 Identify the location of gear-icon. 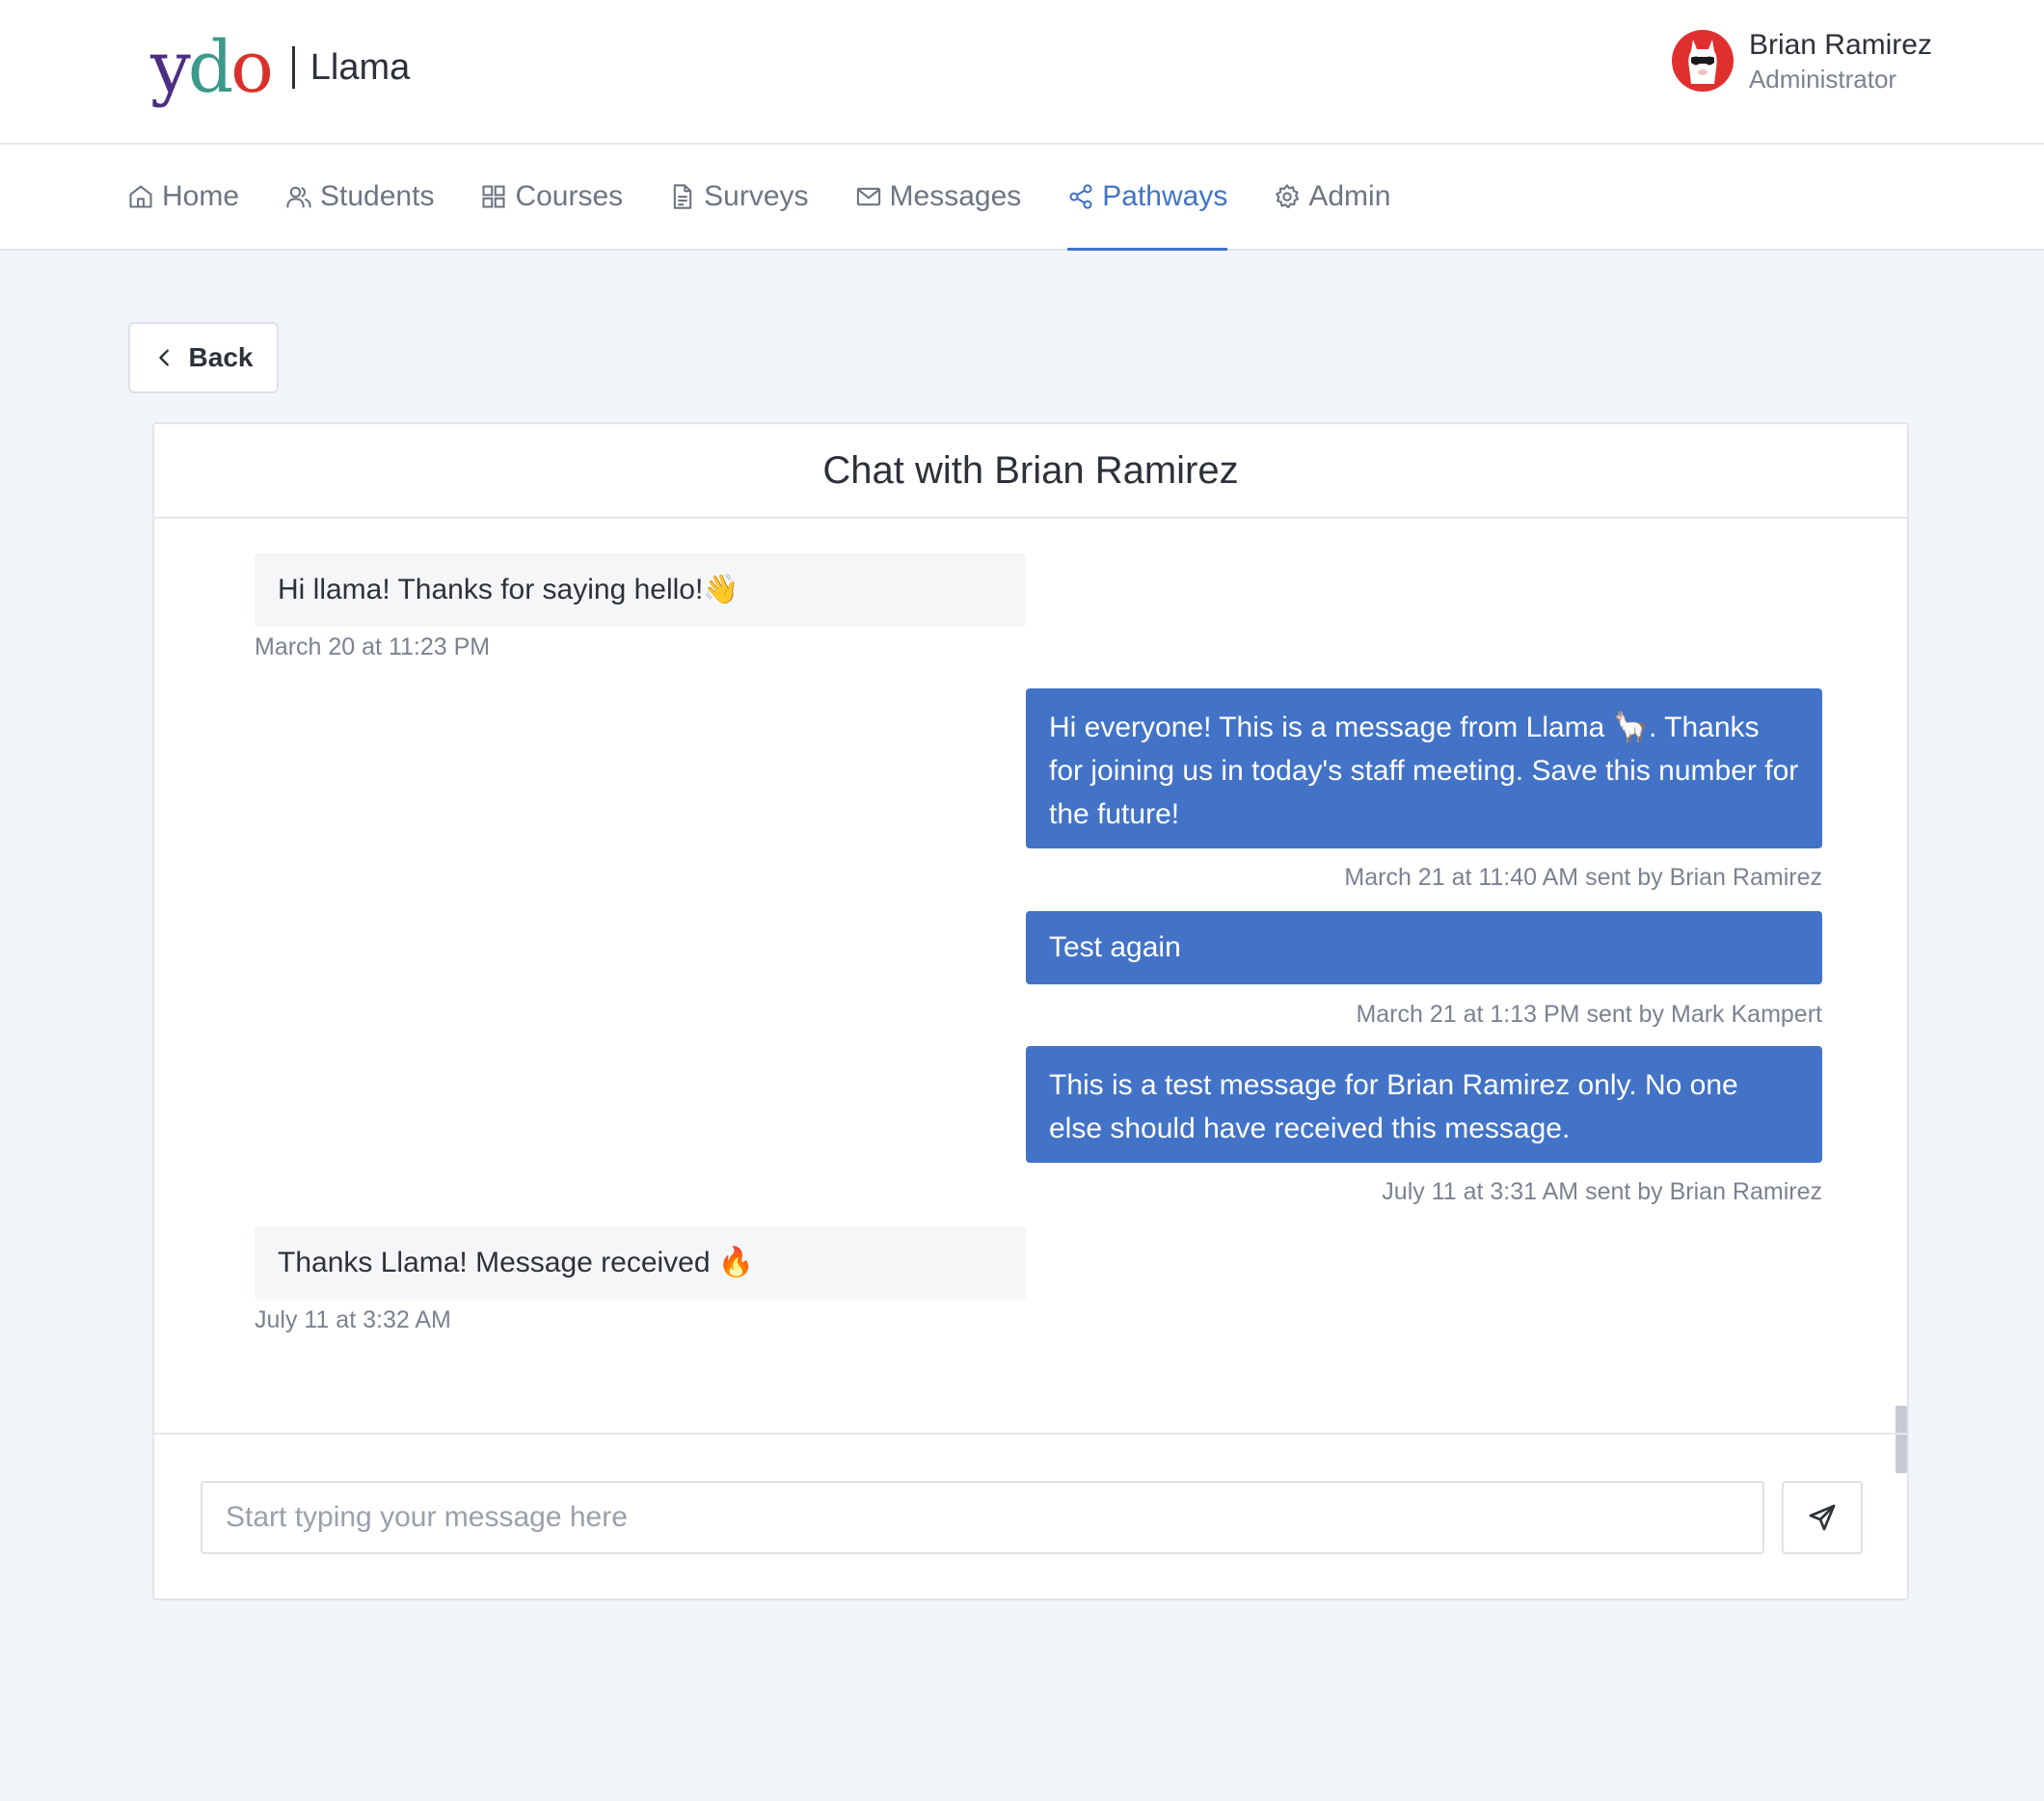
(1288, 196).